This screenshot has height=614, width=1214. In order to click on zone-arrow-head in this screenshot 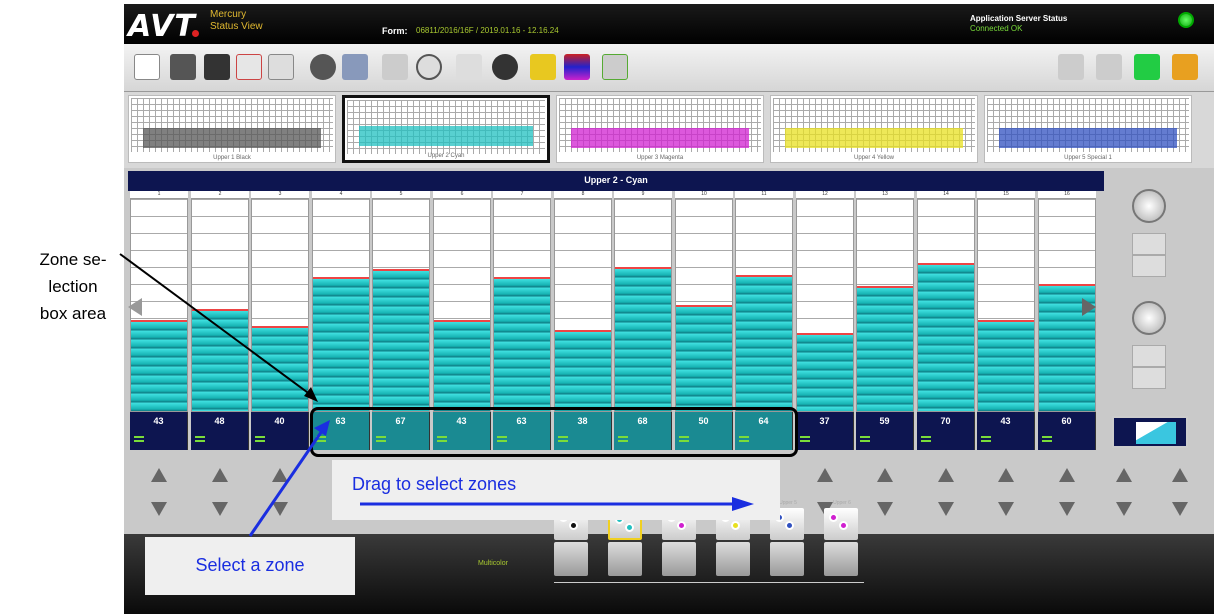, I will do `click(311, 394)`.